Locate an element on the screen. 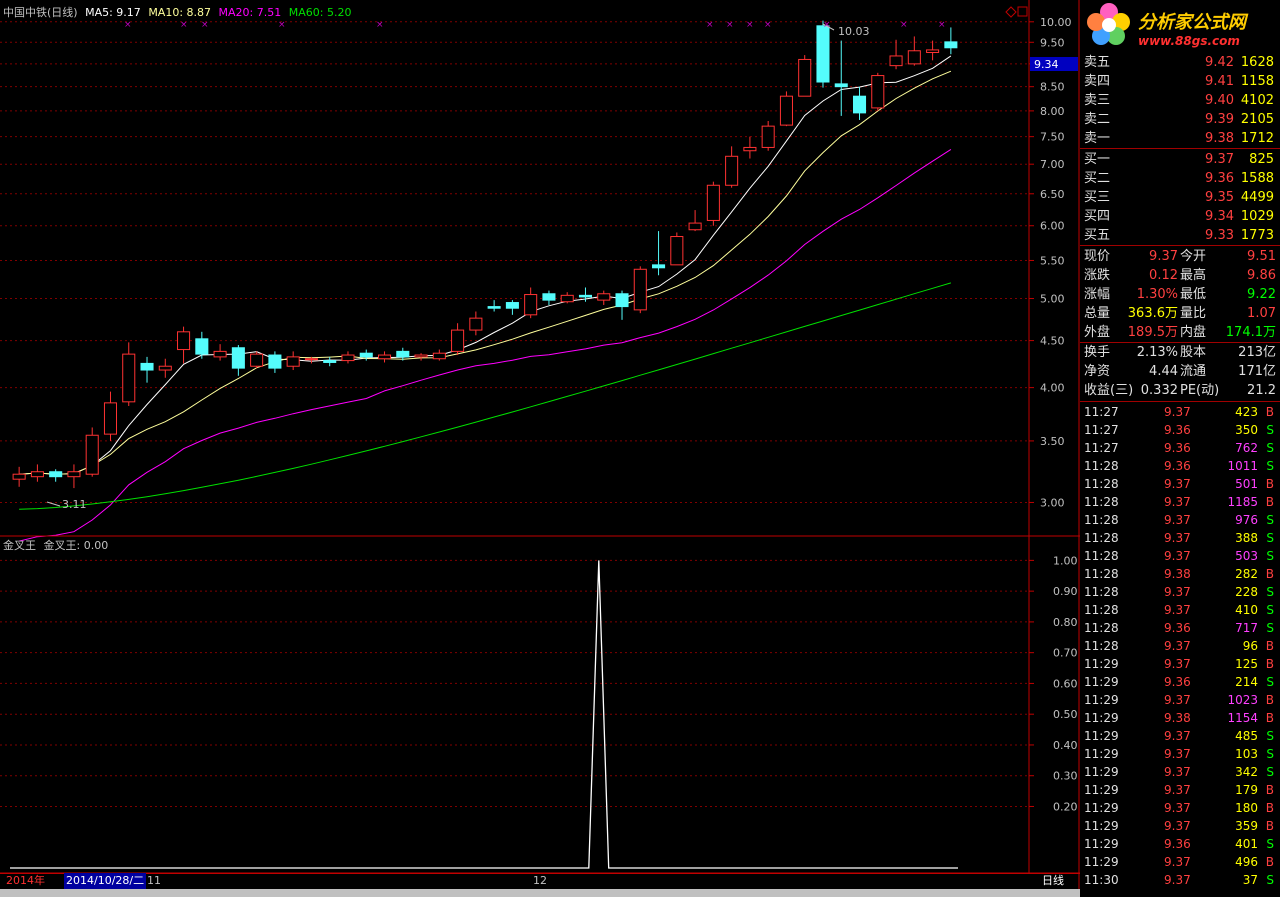 The height and width of the screenshot is (897, 1280). tick-row: 11:27 9.36 762 S is located at coordinates (1180, 448).